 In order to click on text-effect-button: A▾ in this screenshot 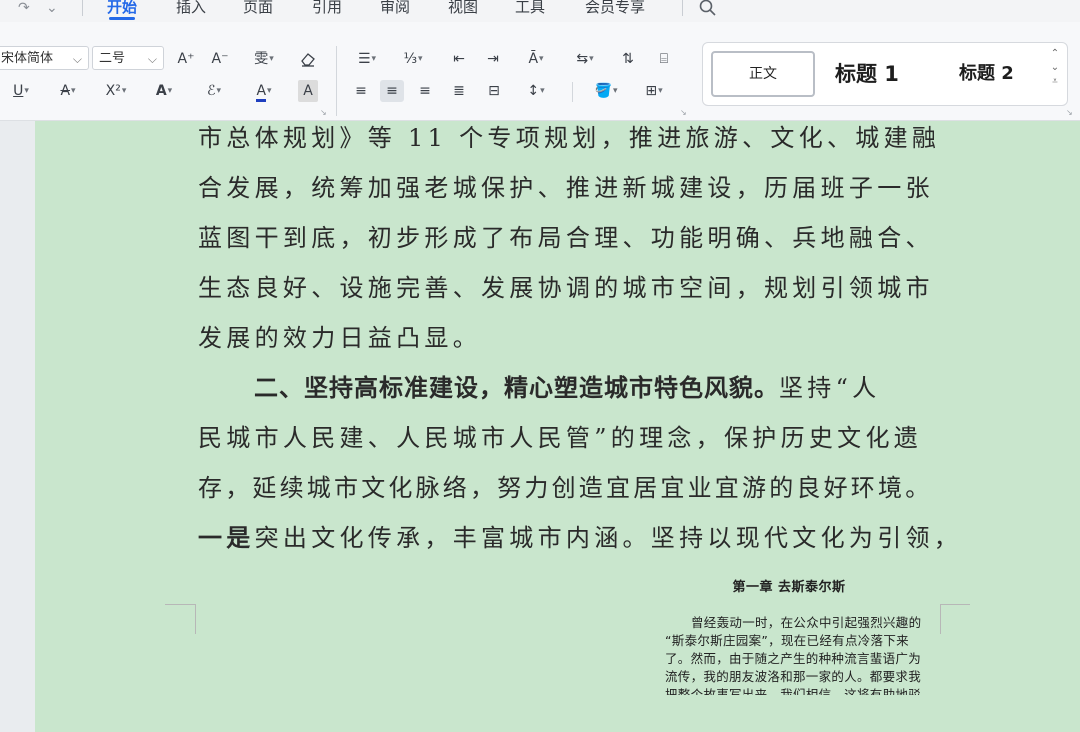, I will do `click(164, 91)`.